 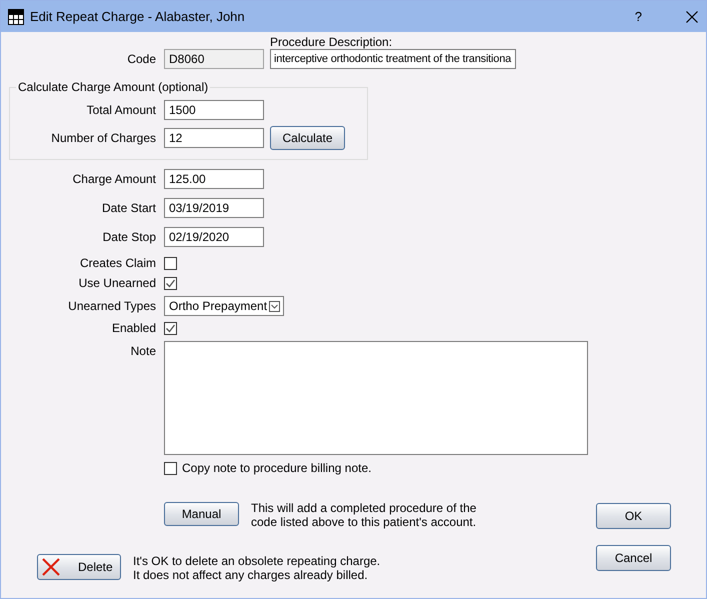 What do you see at coordinates (214, 138) in the screenshot?
I see `input-field: 12` at bounding box center [214, 138].